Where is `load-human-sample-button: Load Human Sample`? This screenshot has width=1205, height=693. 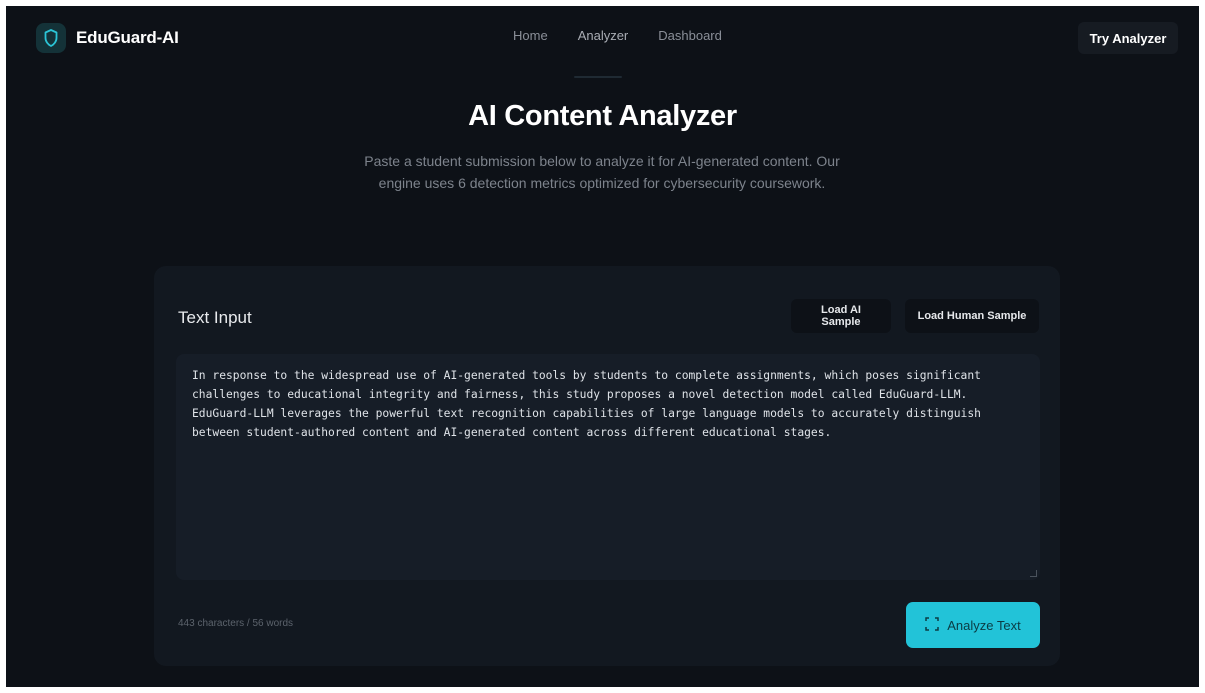 load-human-sample-button: Load Human Sample is located at coordinates (972, 316).